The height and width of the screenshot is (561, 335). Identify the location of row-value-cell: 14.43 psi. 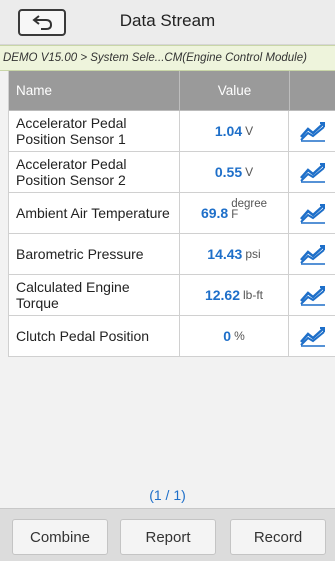
(234, 254).